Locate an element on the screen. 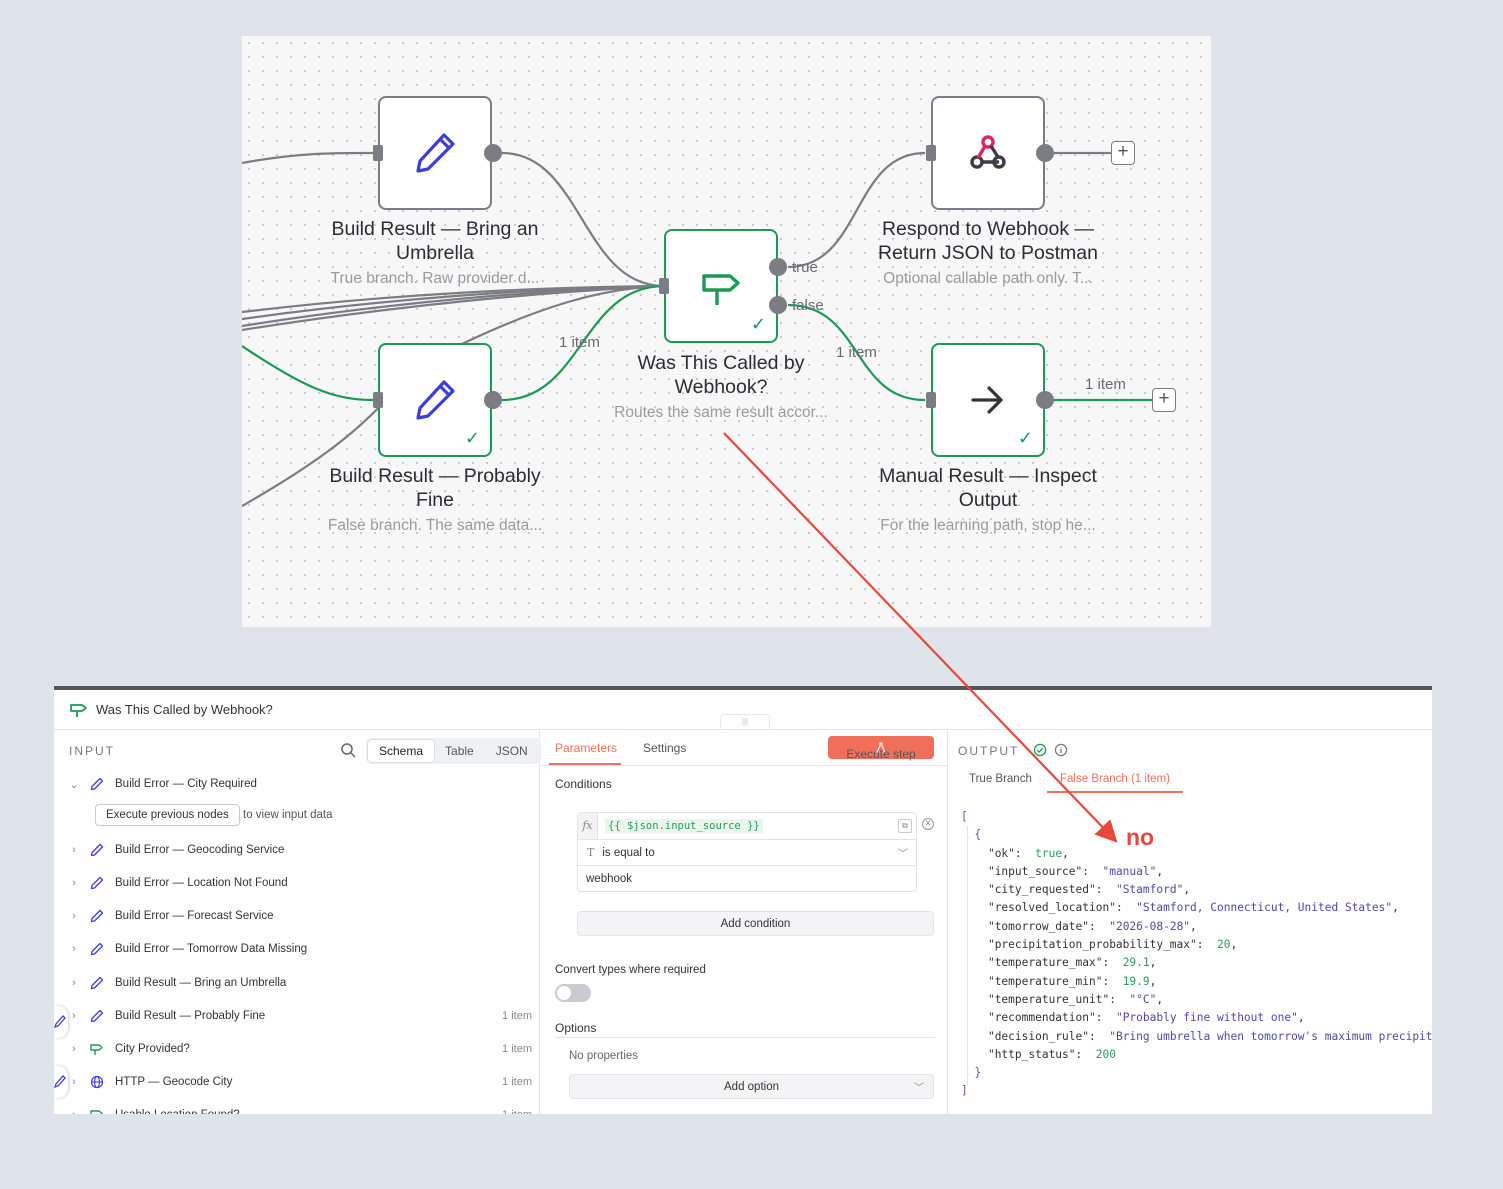 The image size is (1503, 1189). input-node-row: › City Provided? 1 item is located at coordinates (297, 1049).